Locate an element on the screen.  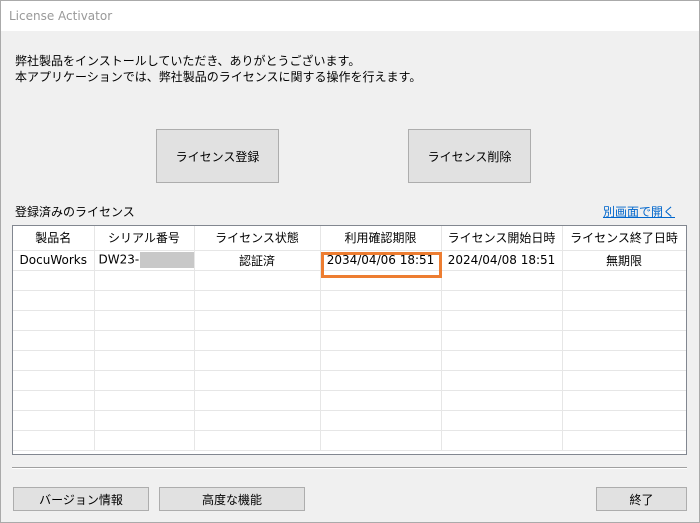
cell-confirm-deadline: 2034/04/06 18:51 is located at coordinates (381, 260).